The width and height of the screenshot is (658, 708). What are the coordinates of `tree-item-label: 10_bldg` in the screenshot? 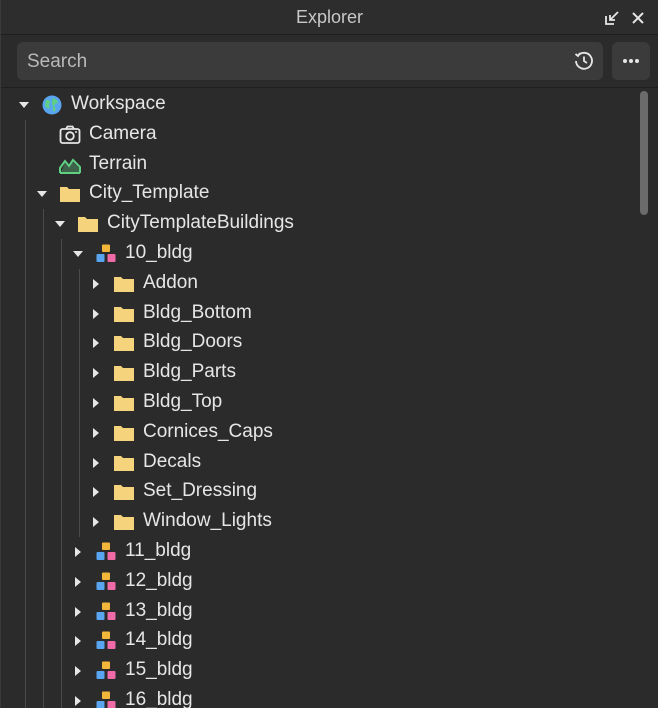 It's located at (159, 252).